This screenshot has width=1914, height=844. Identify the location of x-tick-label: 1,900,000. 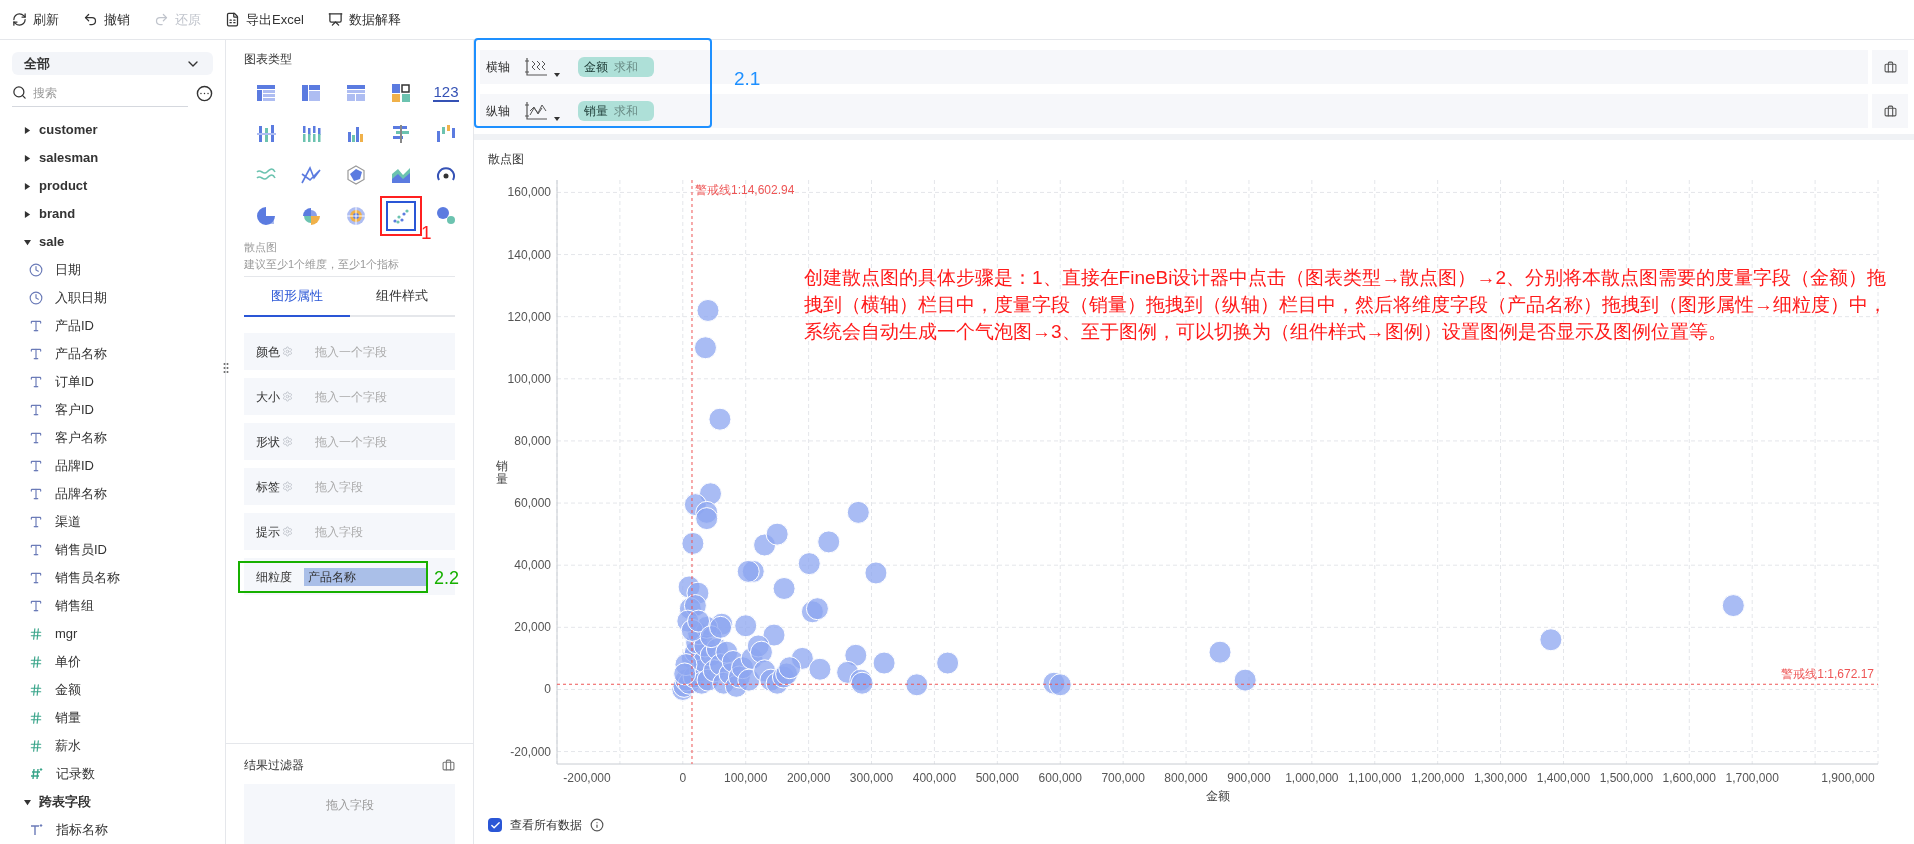
(1848, 778).